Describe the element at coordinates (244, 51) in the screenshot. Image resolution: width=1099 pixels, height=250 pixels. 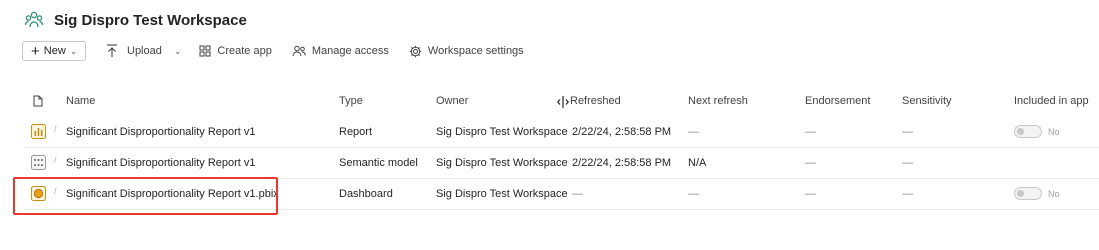
I see `create-app-label: Create app` at that location.